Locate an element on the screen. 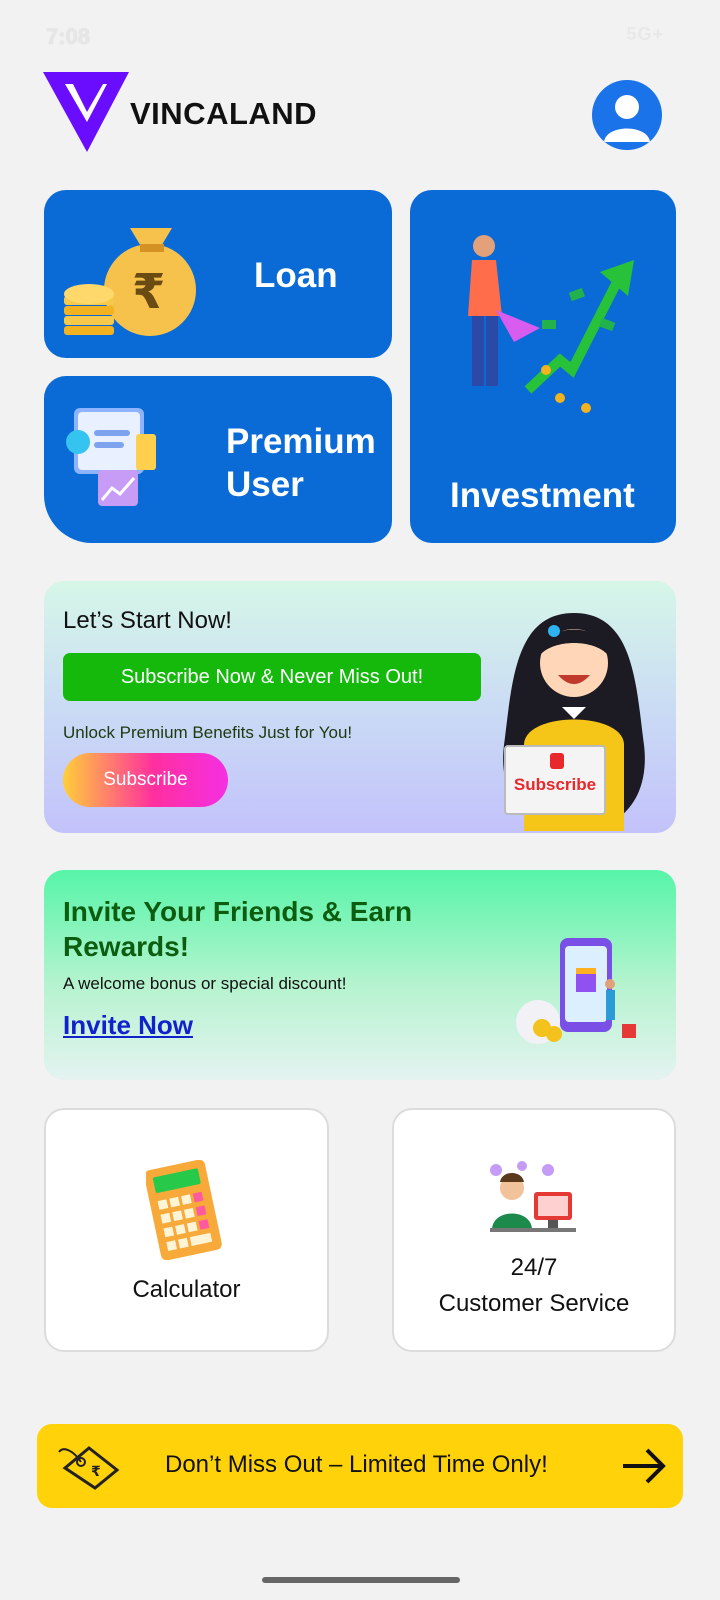  customer-service-card: 24/7 Customer Service is located at coordinates (534, 1230).